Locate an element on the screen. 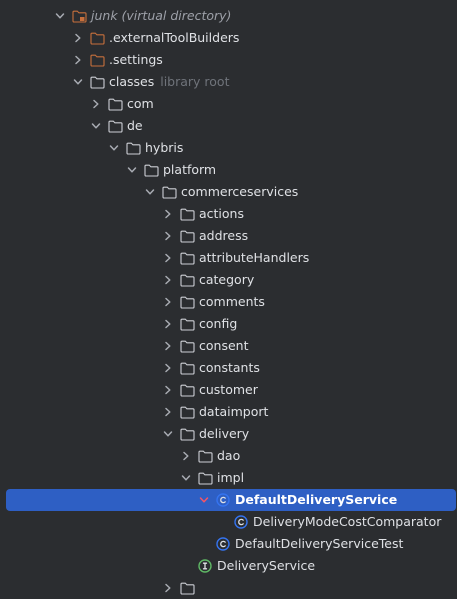  tree-item-label: comments is located at coordinates (232, 301).